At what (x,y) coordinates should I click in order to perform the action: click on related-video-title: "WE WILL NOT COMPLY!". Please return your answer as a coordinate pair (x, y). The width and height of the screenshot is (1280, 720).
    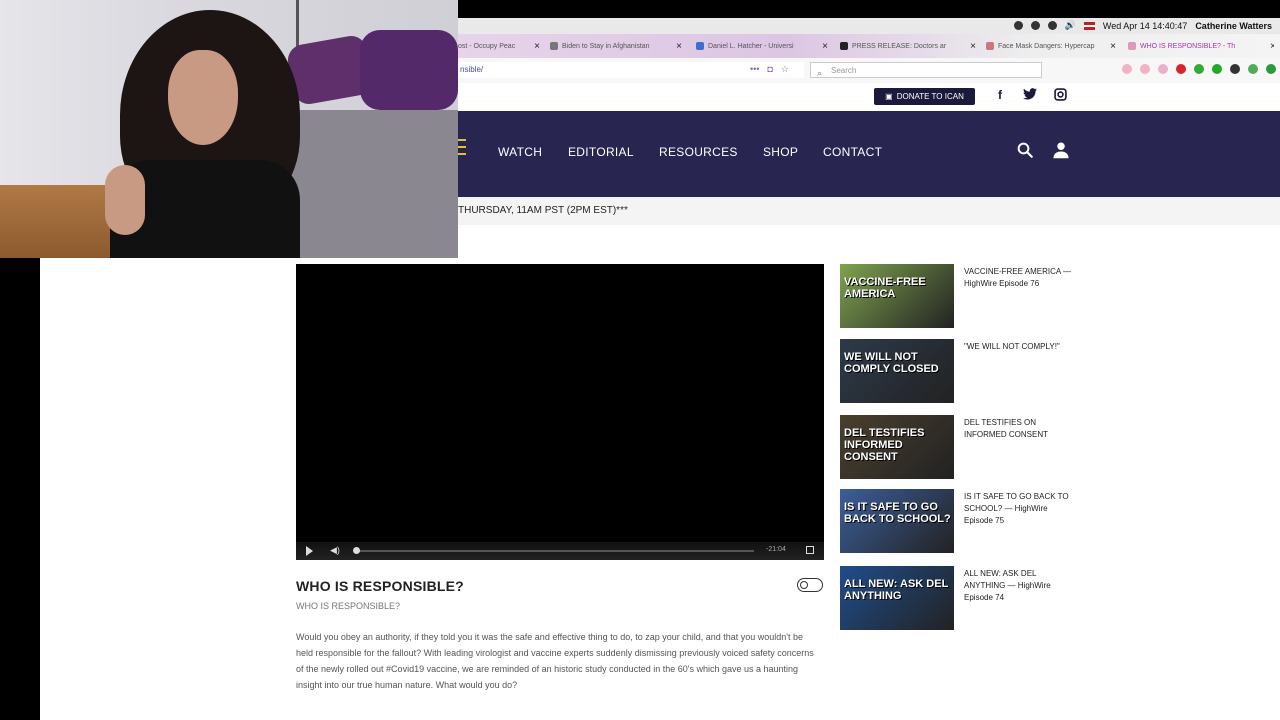
    Looking at the image, I should click on (1019, 347).